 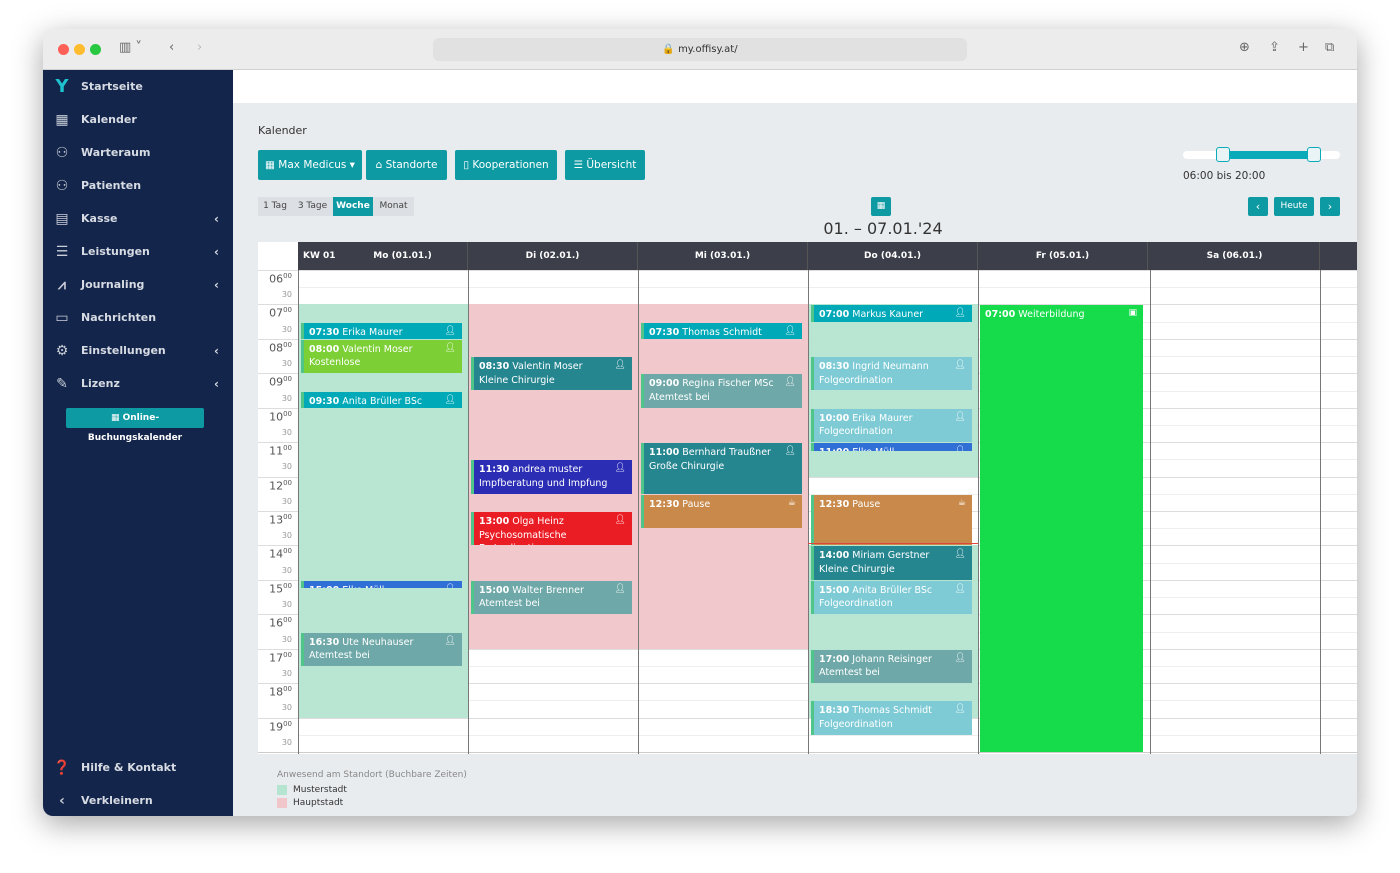 What do you see at coordinates (138, 800) in the screenshot?
I see `sidebar-collapse: ‹ Verkleinern` at bounding box center [138, 800].